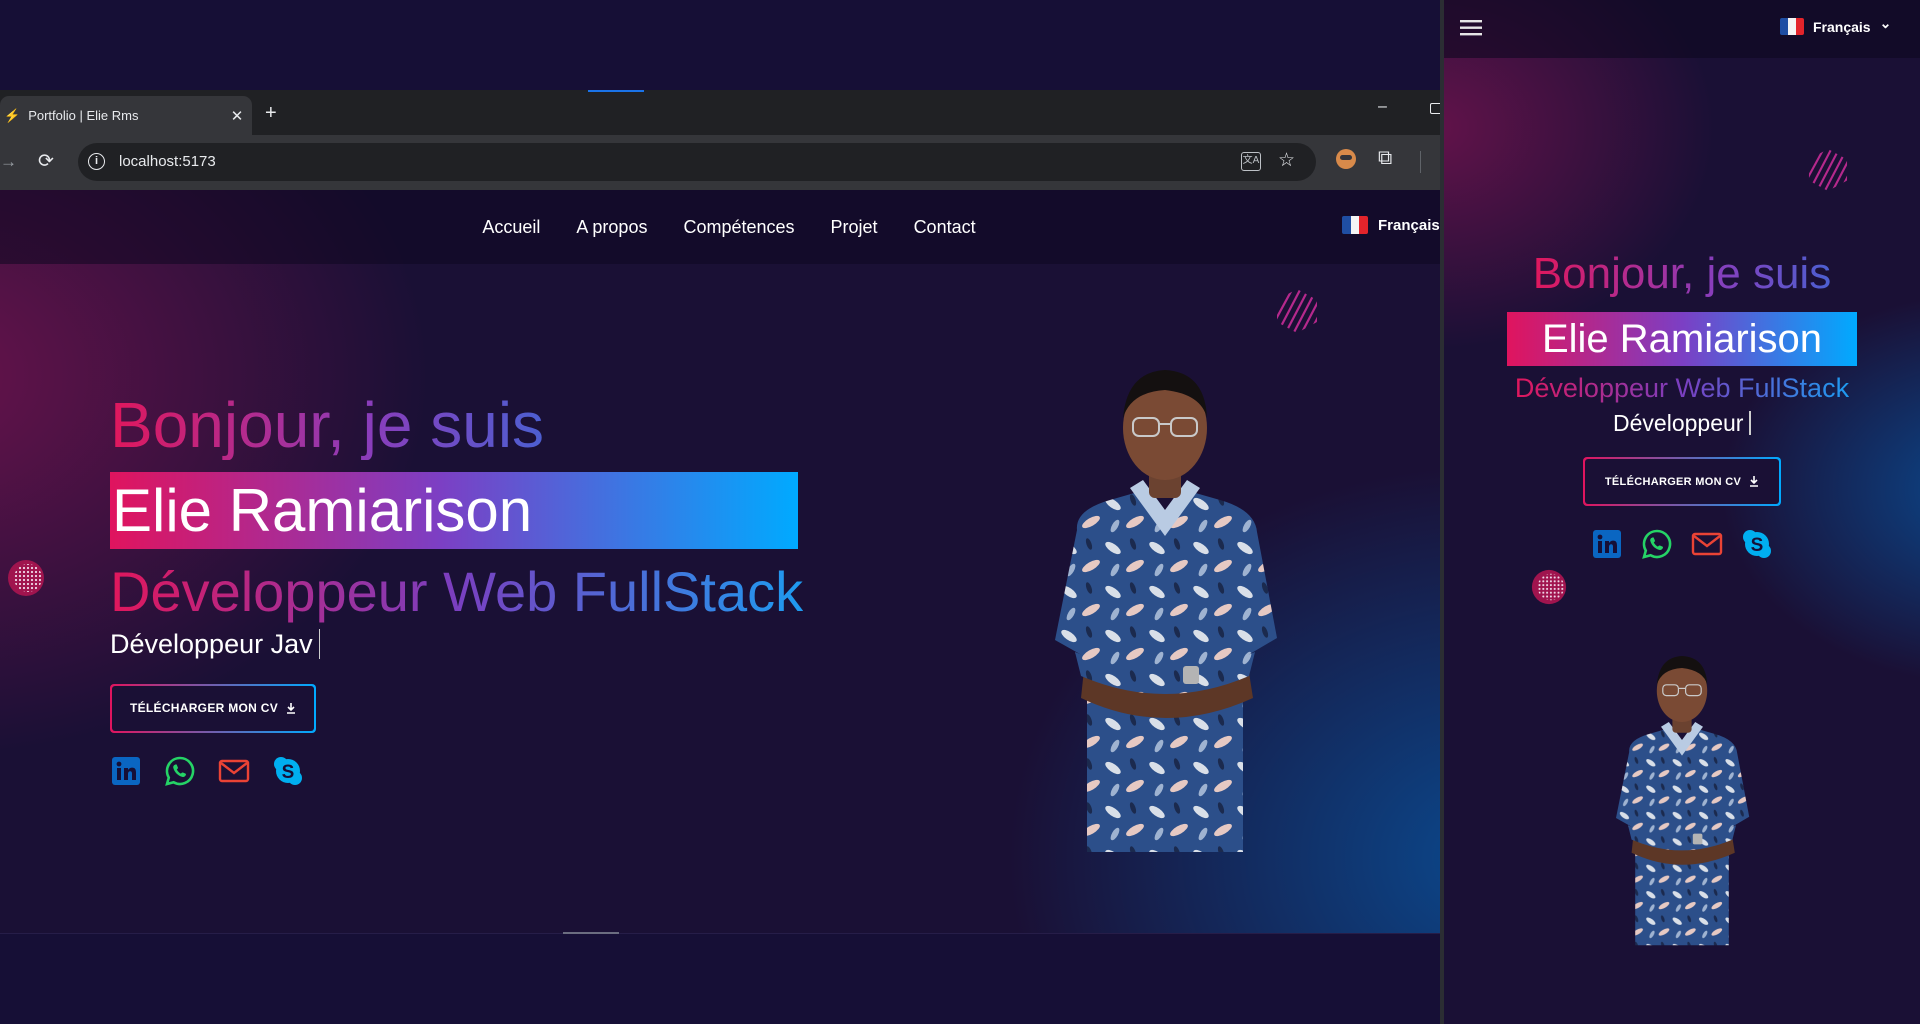  I want to click on whatsapp-icon, so click(180, 771).